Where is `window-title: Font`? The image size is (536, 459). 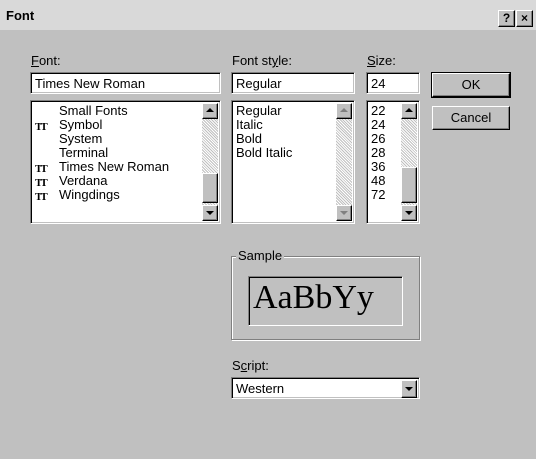
window-title: Font is located at coordinates (20, 15).